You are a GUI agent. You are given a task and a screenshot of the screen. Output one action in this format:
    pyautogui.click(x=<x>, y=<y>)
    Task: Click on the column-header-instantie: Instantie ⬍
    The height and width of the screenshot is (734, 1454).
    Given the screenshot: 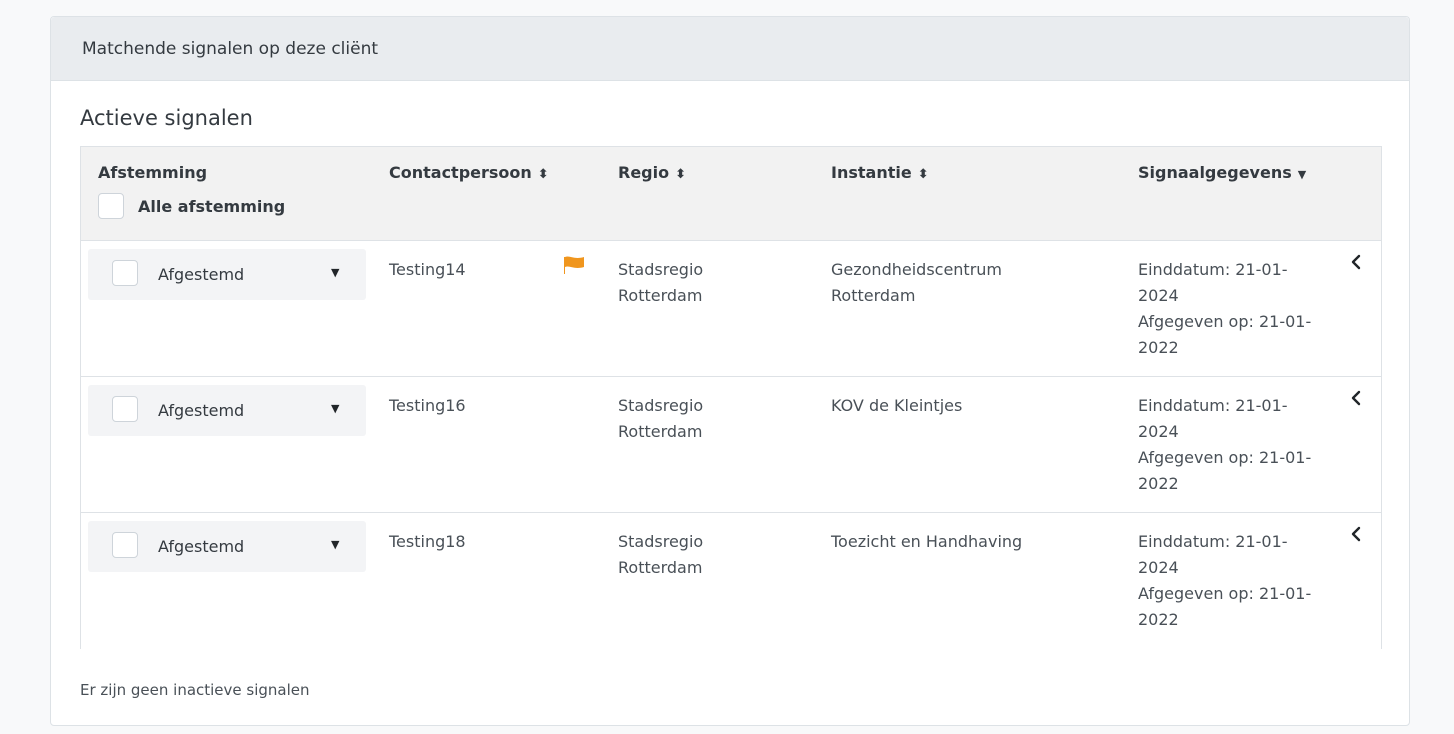 What is the action you would take?
    pyautogui.click(x=880, y=172)
    